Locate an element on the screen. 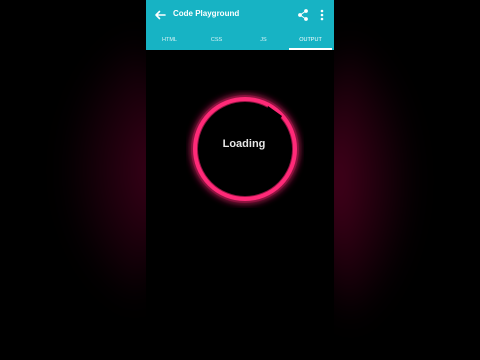  tab-css: CSS is located at coordinates (216, 40).